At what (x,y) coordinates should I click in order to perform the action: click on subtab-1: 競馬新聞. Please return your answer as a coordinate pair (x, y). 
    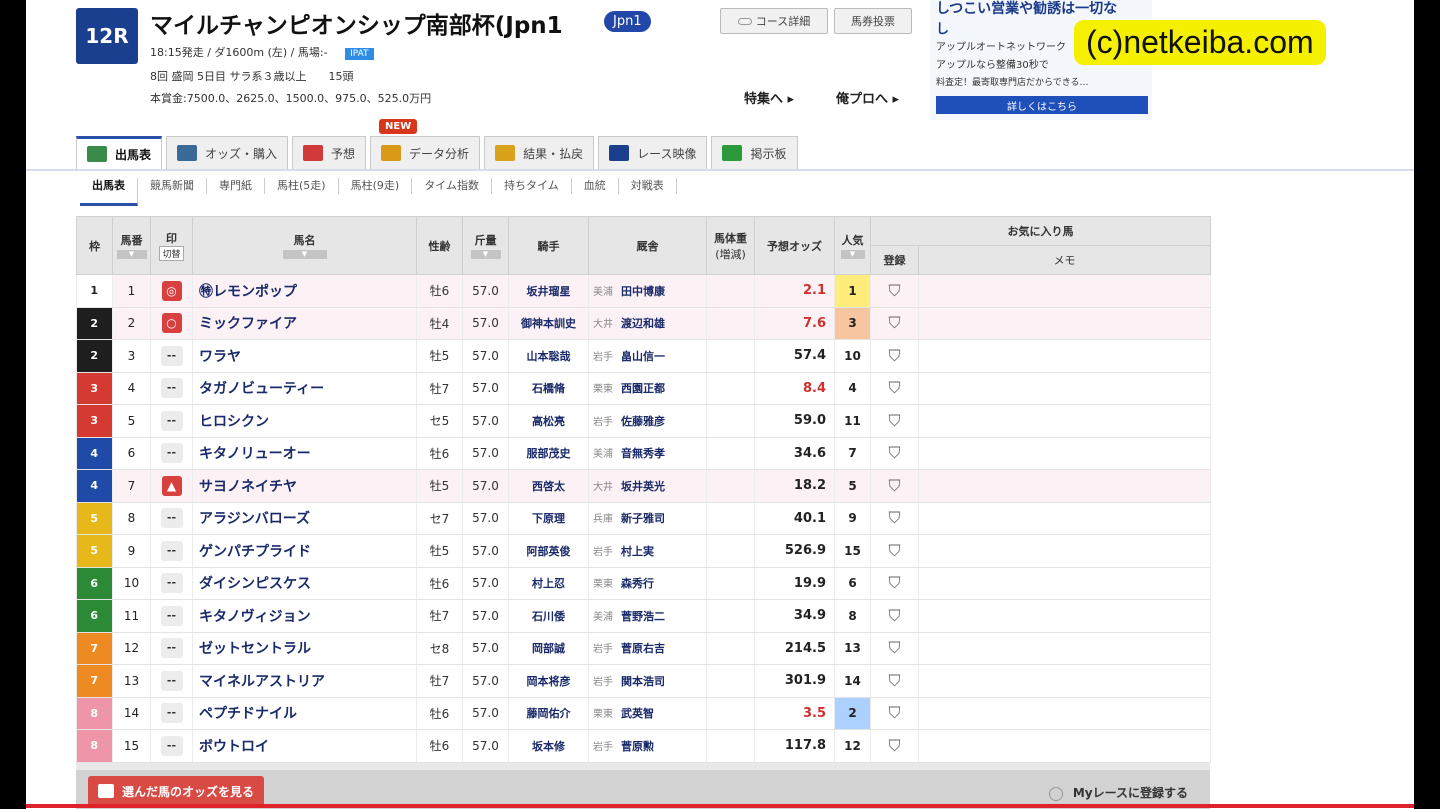
    Looking at the image, I should click on (172, 186).